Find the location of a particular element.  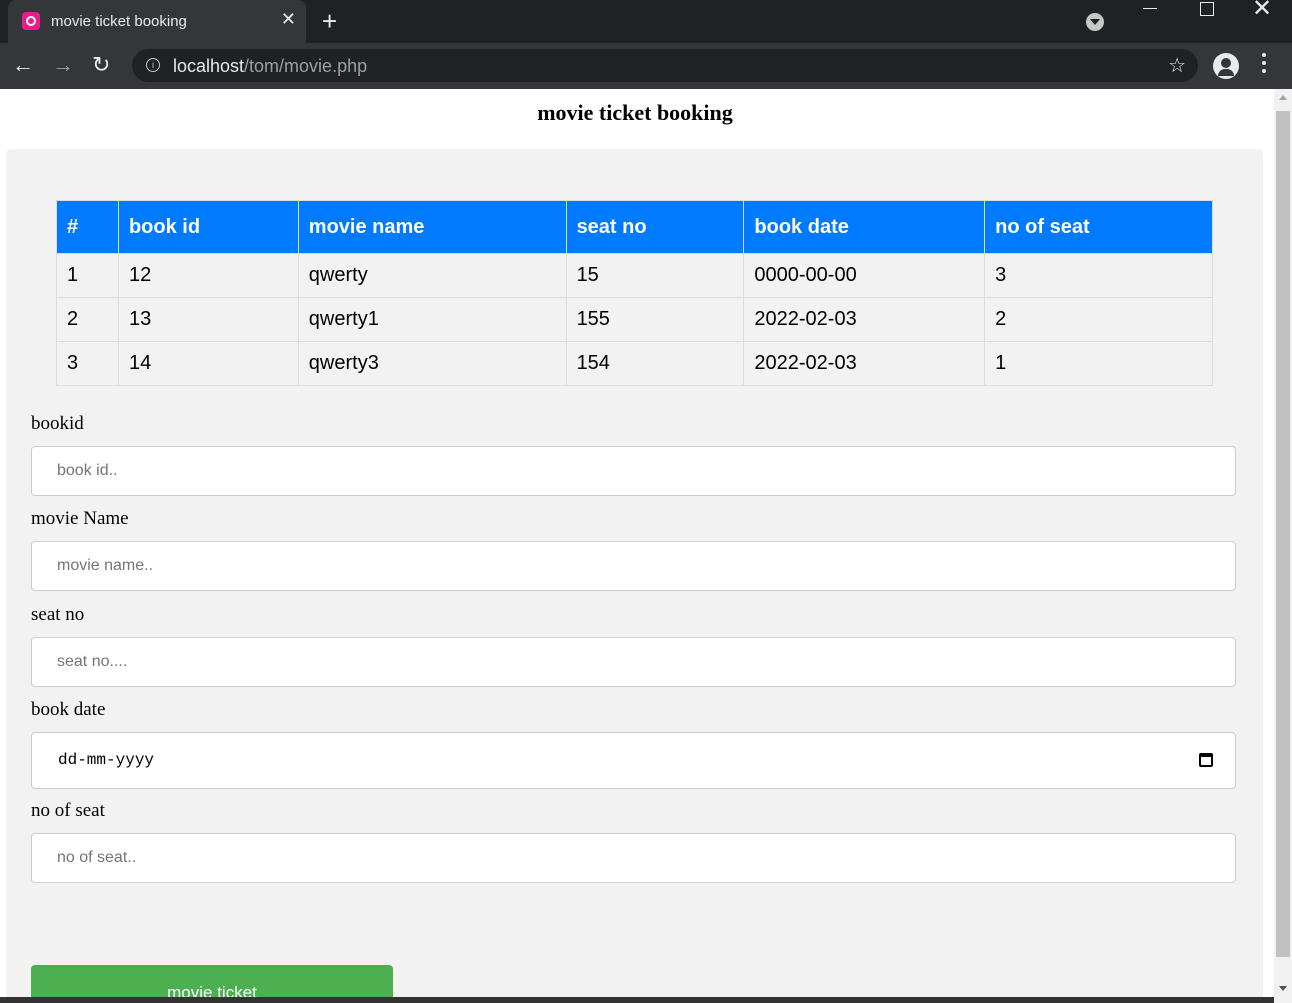

tab-title: movie ticket booking is located at coordinates (119, 21).